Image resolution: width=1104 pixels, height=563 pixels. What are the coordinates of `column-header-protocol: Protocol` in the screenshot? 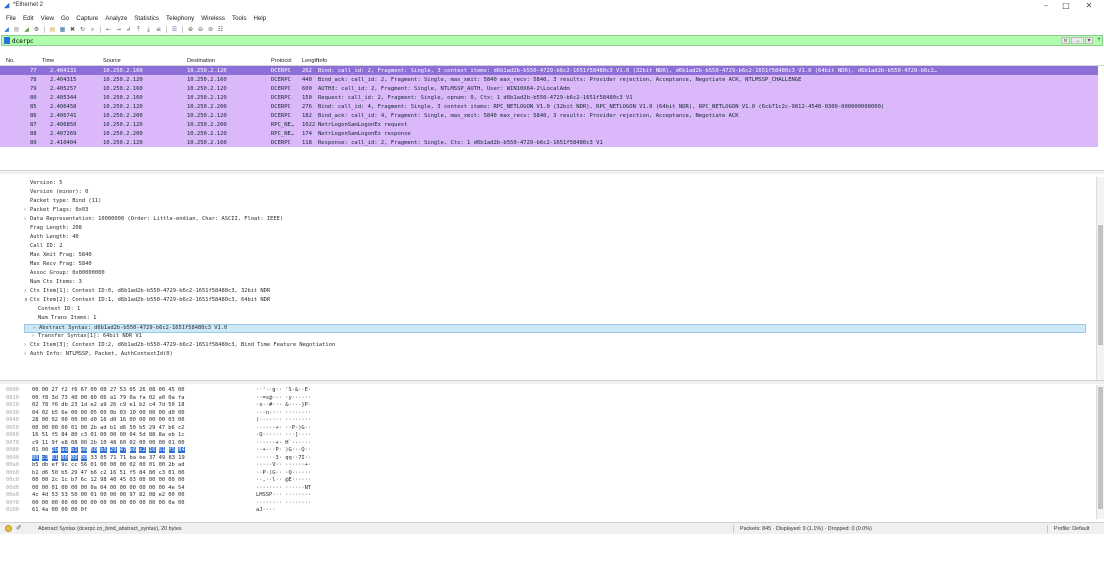 It's located at (281, 61).